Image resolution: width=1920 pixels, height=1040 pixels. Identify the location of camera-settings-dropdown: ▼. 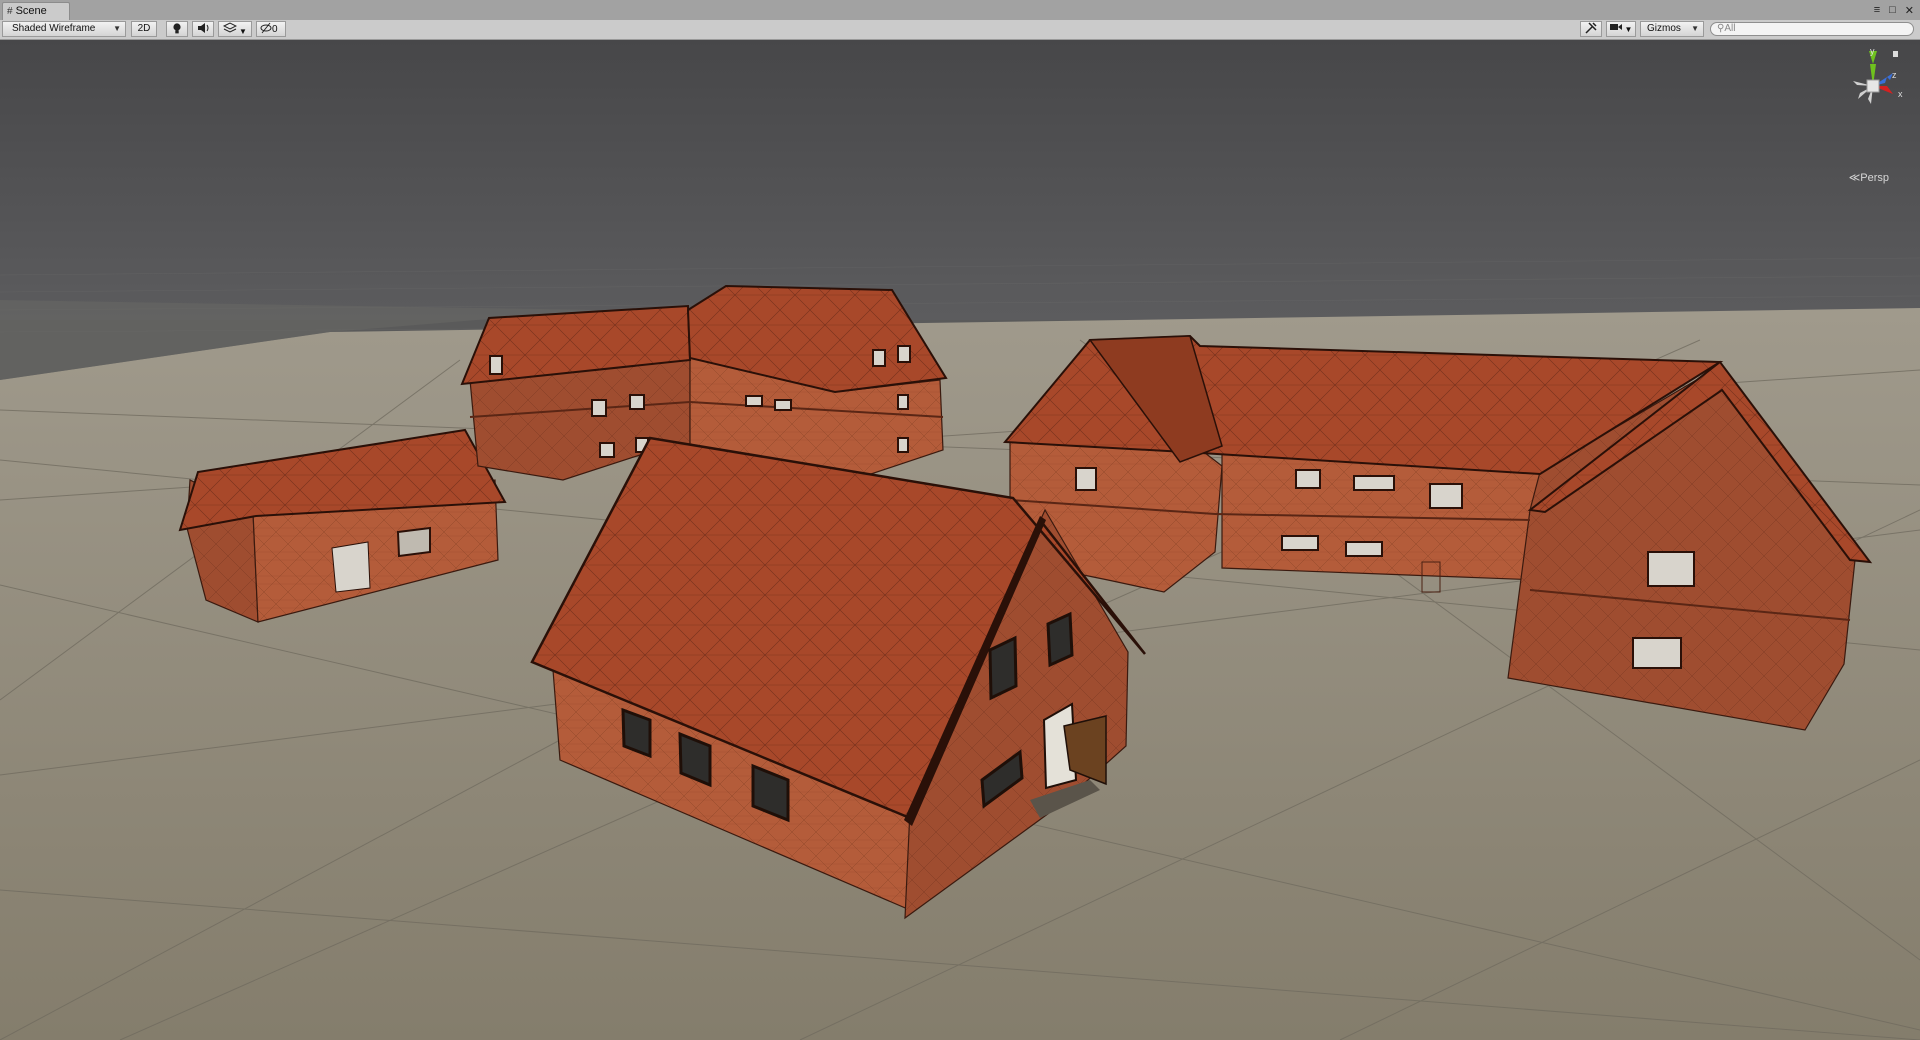
(1621, 29).